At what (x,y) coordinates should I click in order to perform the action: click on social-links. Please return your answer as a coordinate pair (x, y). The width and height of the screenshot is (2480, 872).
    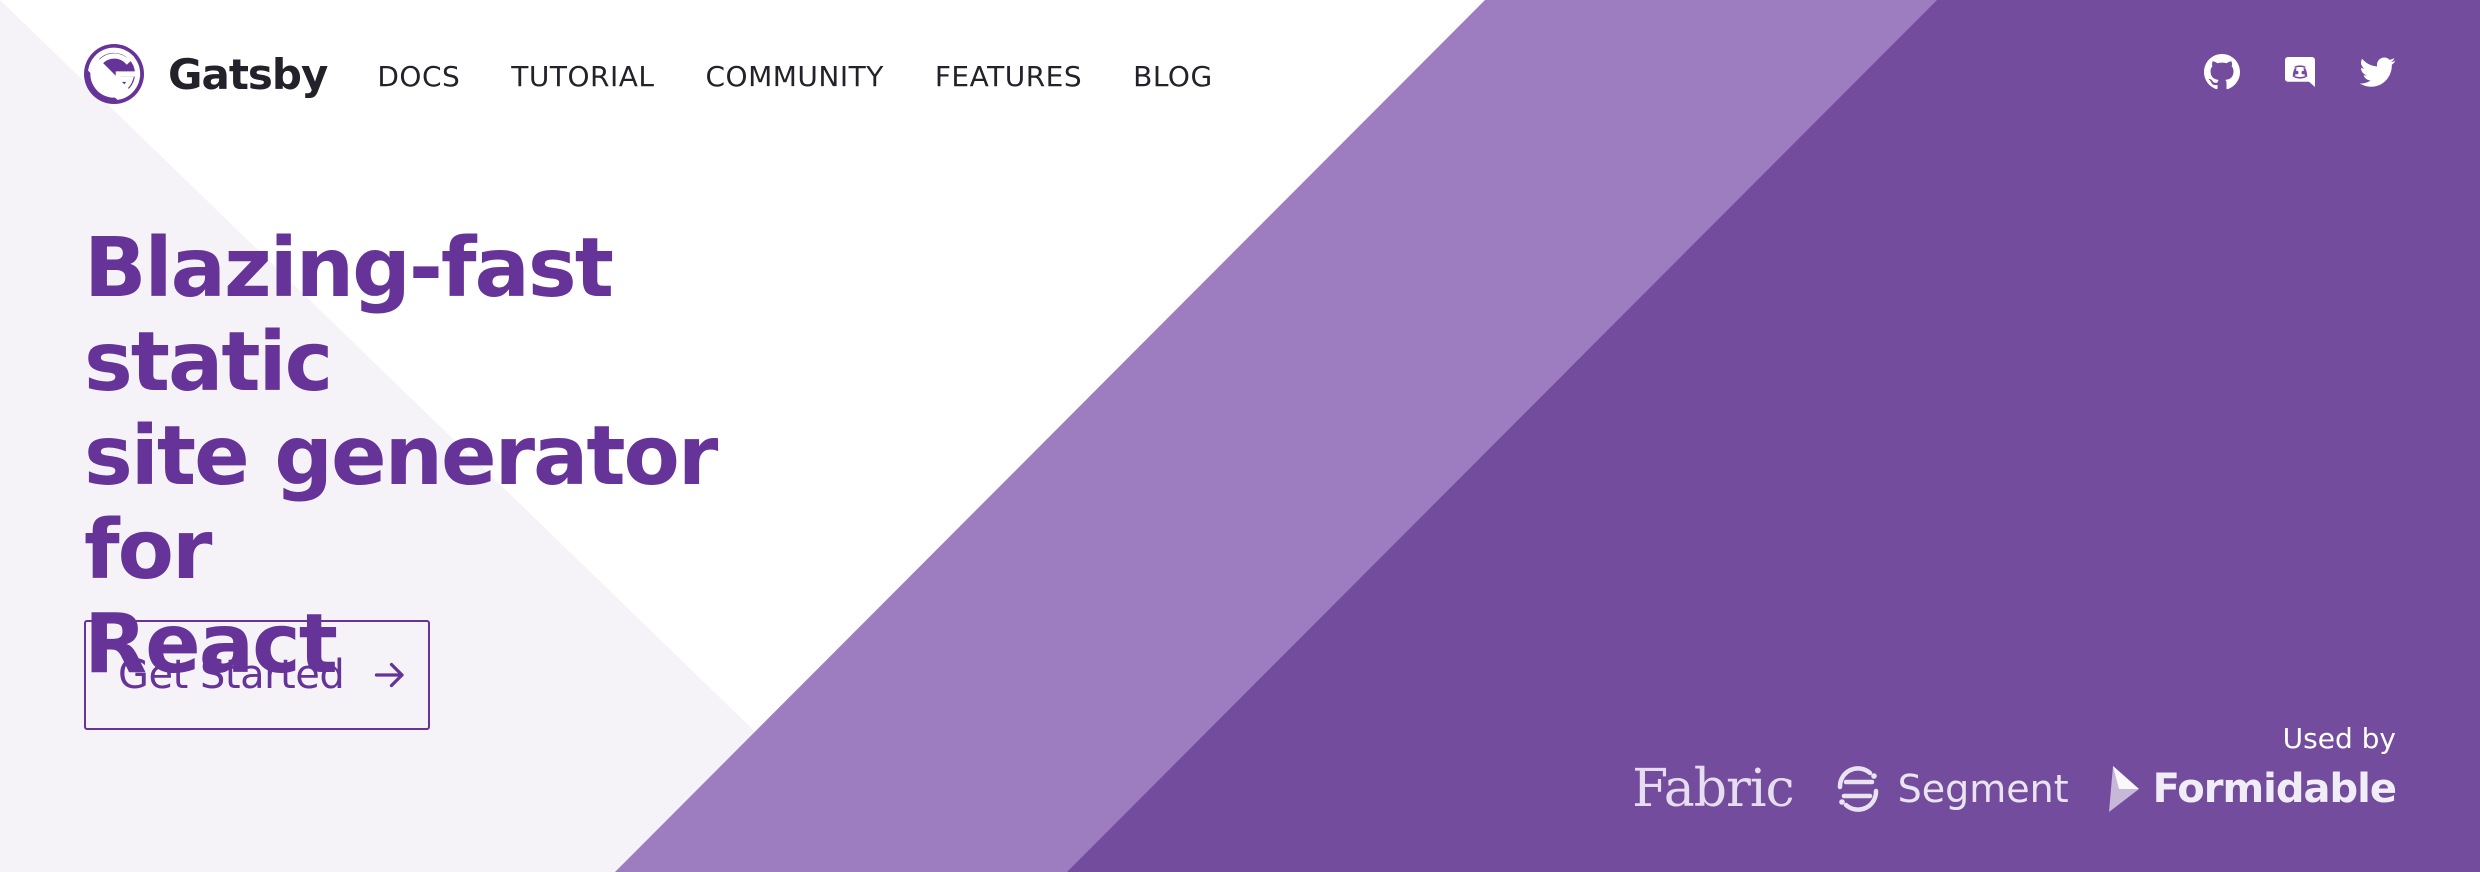
    Looking at the image, I should click on (2279, 72).